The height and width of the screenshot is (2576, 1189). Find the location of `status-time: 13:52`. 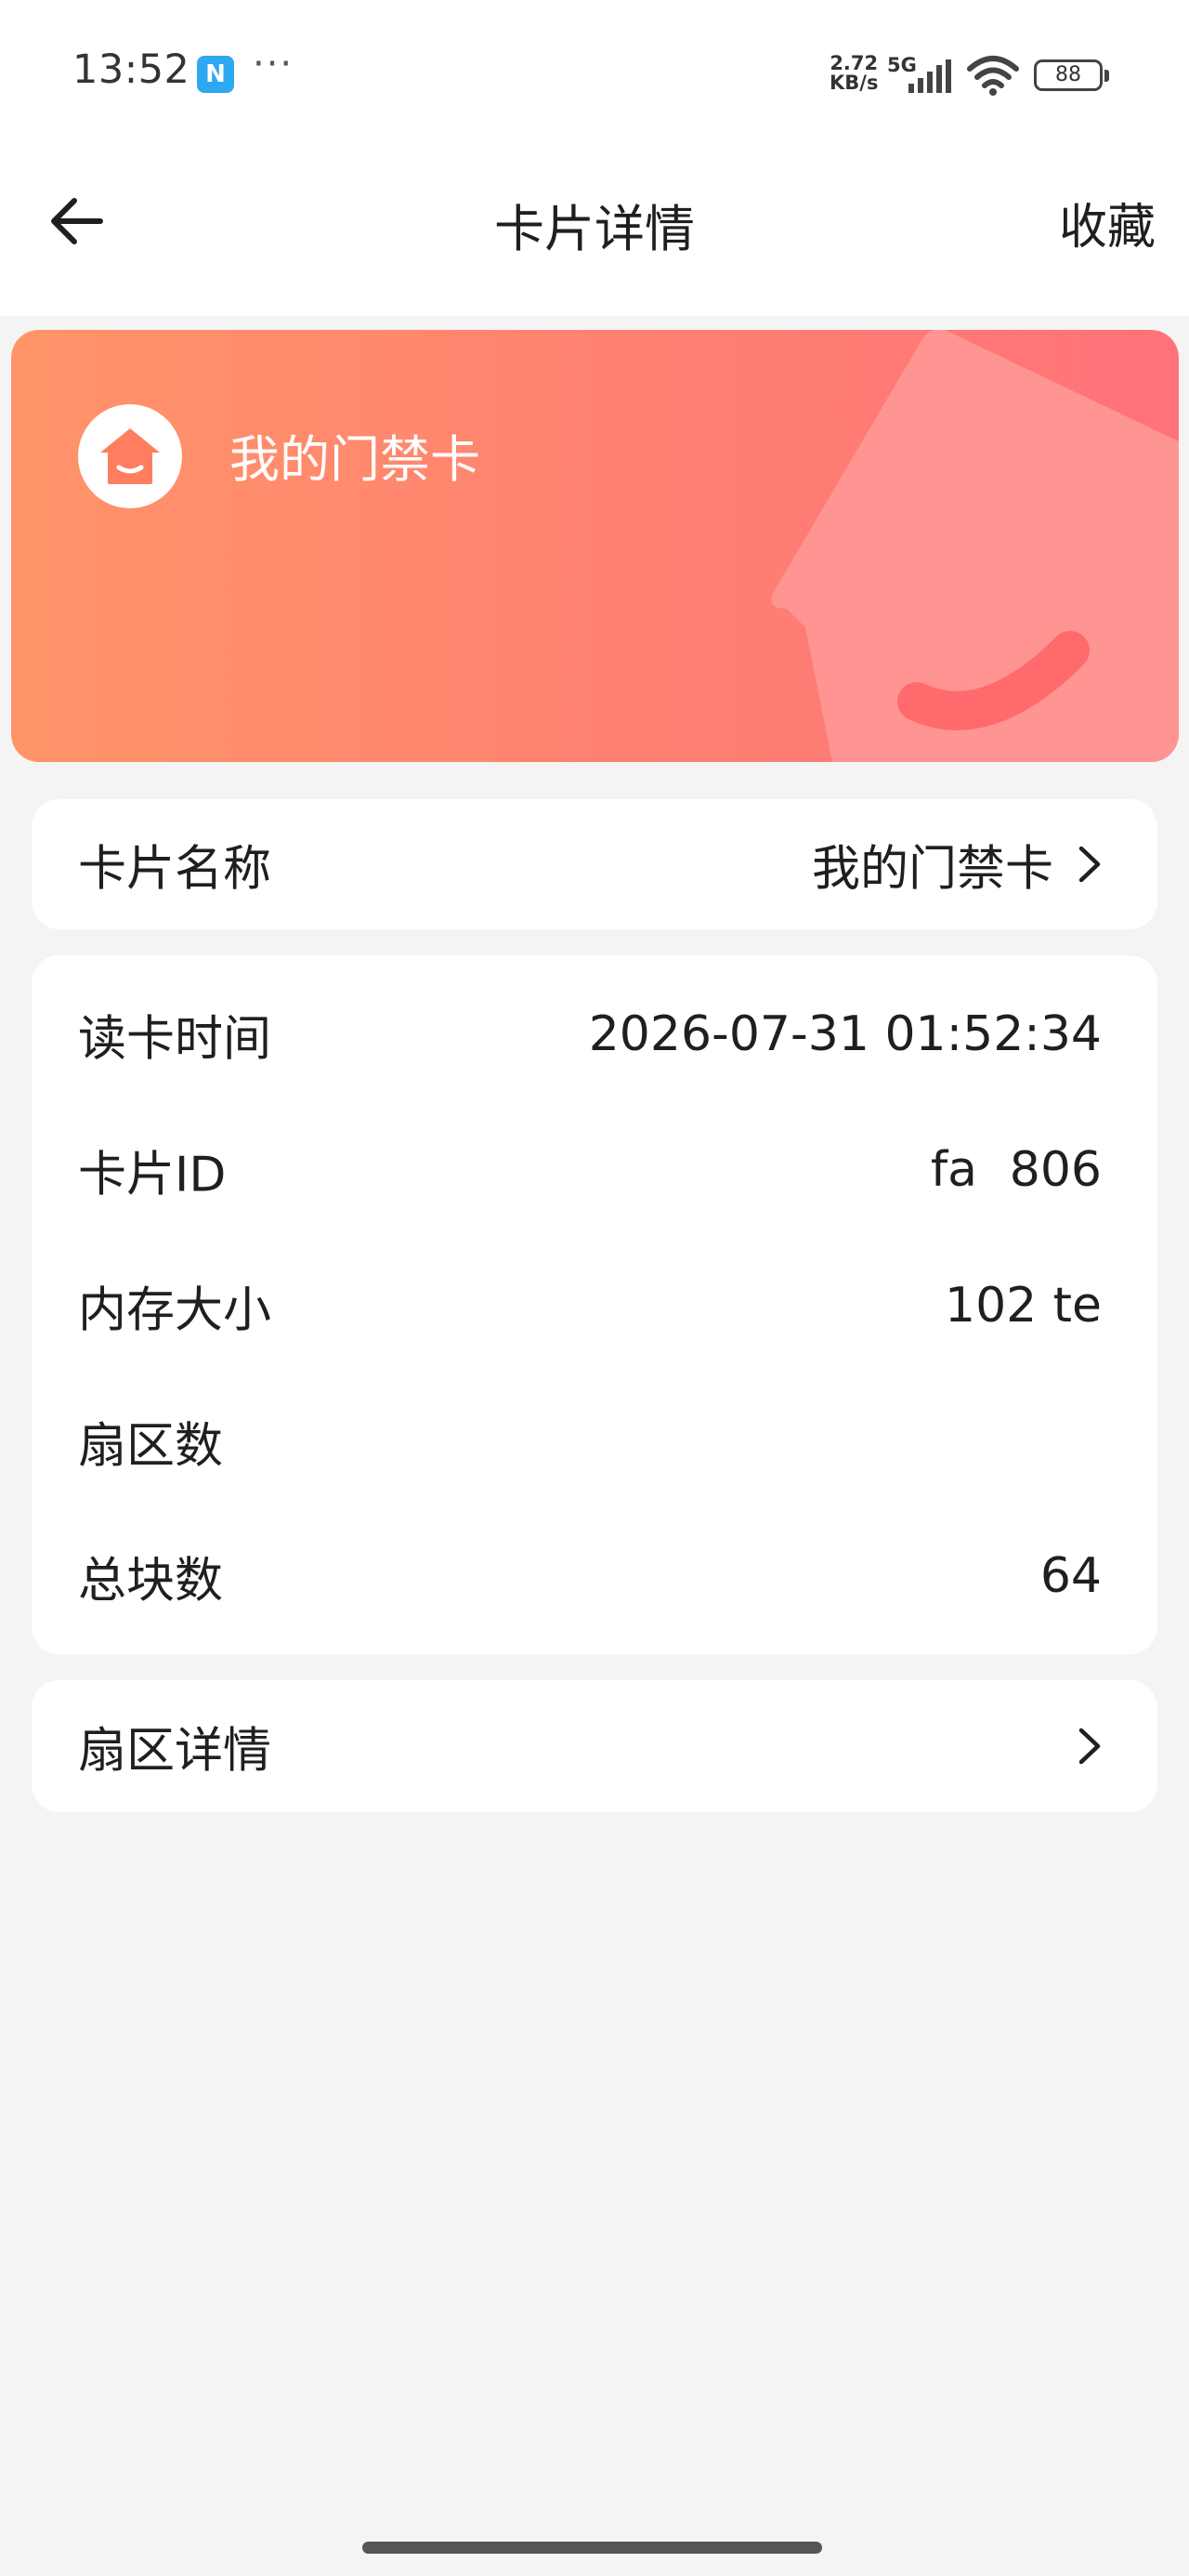

status-time: 13:52 is located at coordinates (131, 69).